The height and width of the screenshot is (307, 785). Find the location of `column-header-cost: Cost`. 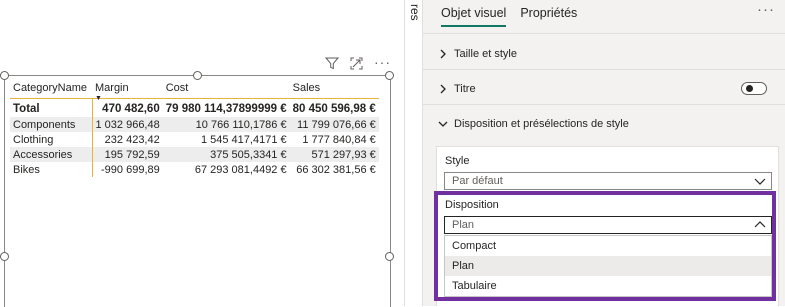

column-header-cost: Cost is located at coordinates (226, 89).